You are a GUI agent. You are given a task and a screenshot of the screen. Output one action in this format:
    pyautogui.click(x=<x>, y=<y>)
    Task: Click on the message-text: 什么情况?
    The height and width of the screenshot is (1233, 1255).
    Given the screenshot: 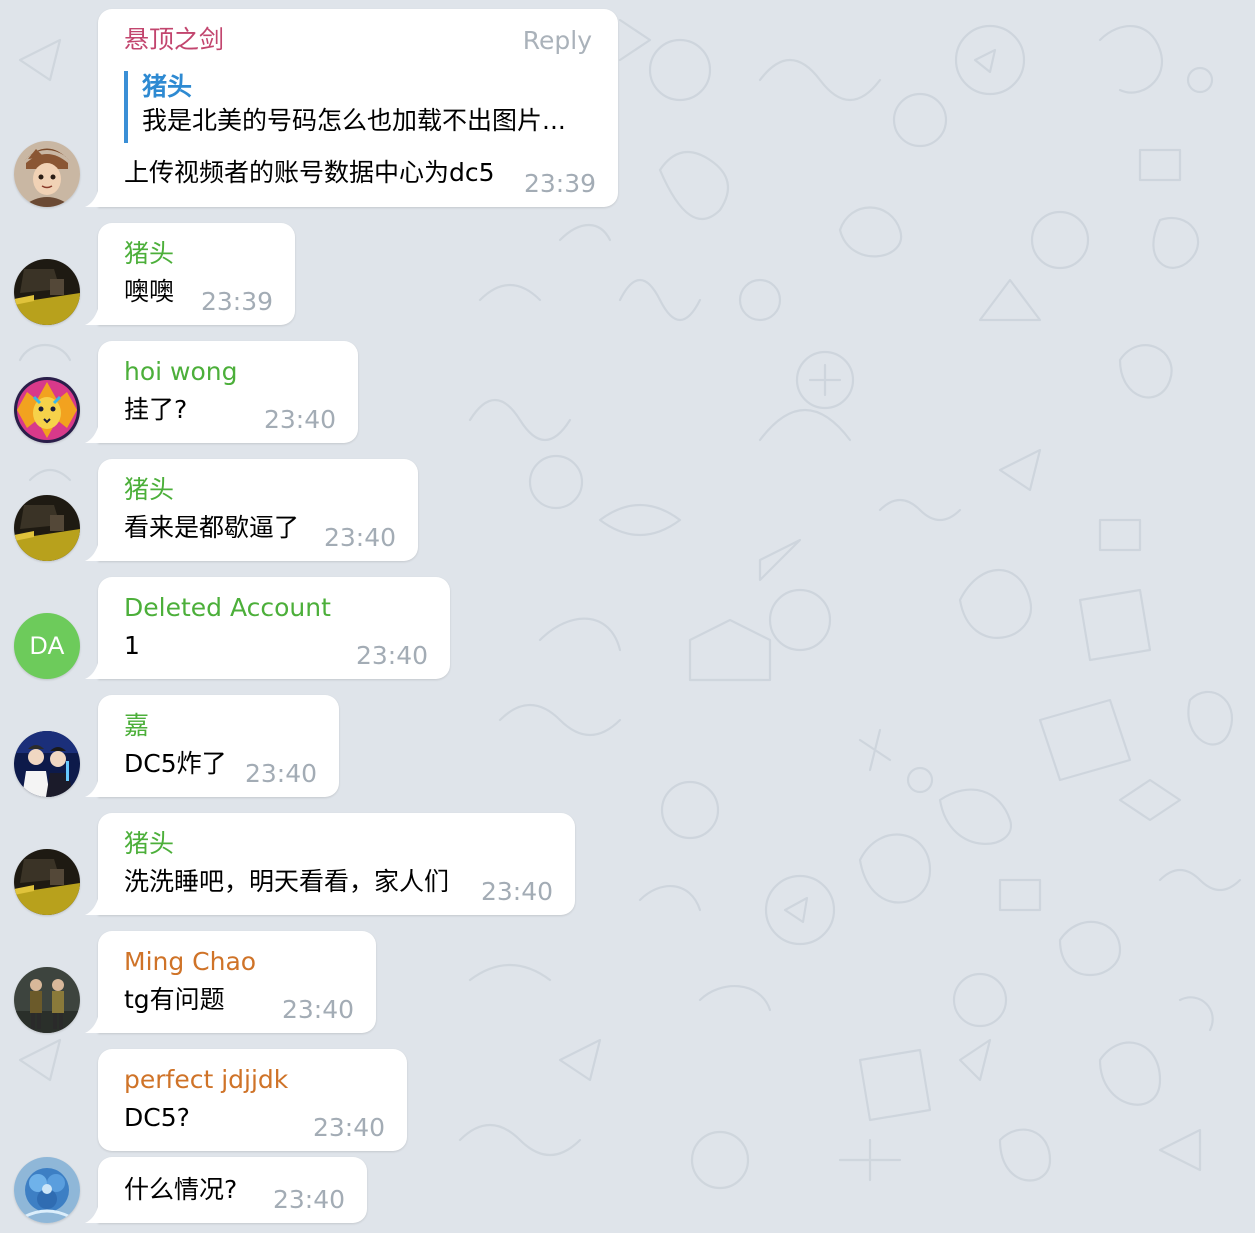 What is the action you would take?
    pyautogui.click(x=181, y=1189)
    